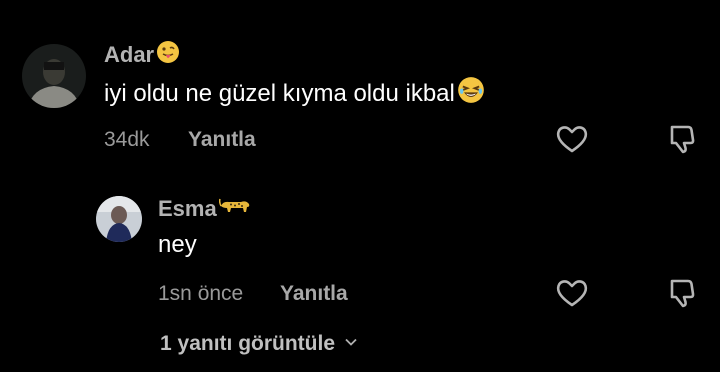 The width and height of the screenshot is (720, 372). What do you see at coordinates (129, 55) in the screenshot?
I see `commenter-username-text: Adar` at bounding box center [129, 55].